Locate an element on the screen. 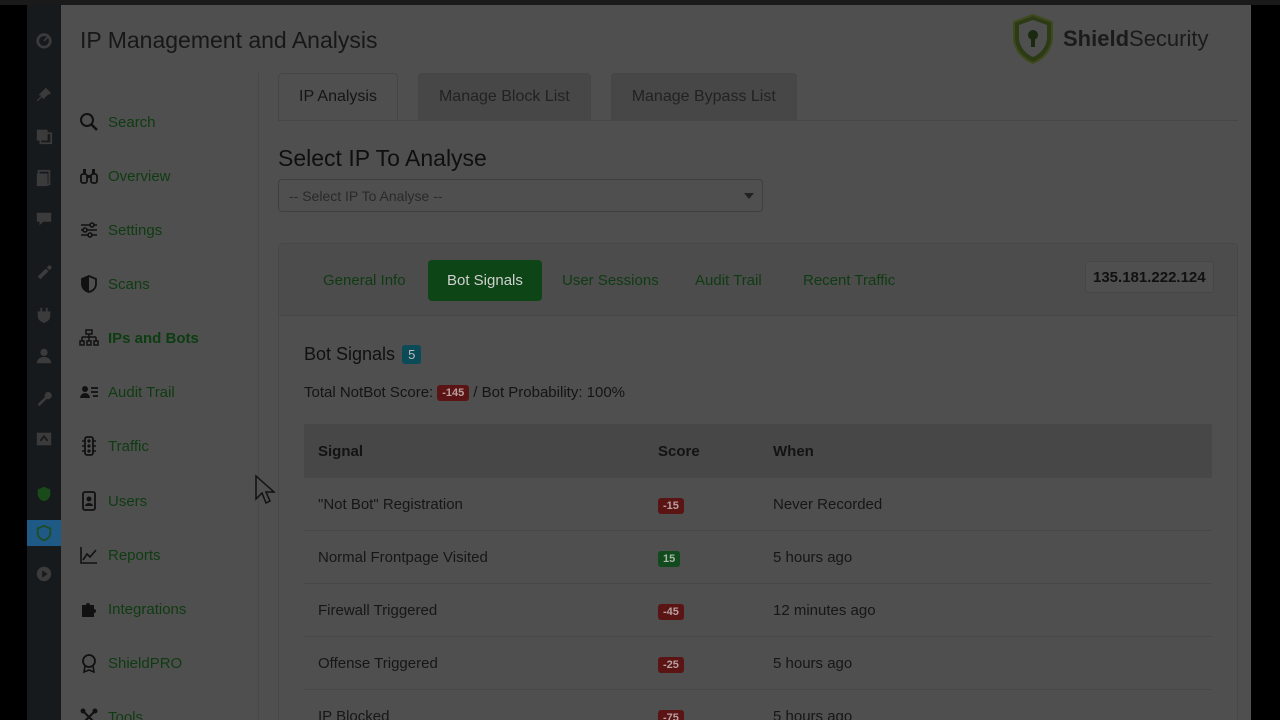 This screenshot has width=1280, height=720. sidebar-item-ips-and-bots: IPs and Bots is located at coordinates (139, 338).